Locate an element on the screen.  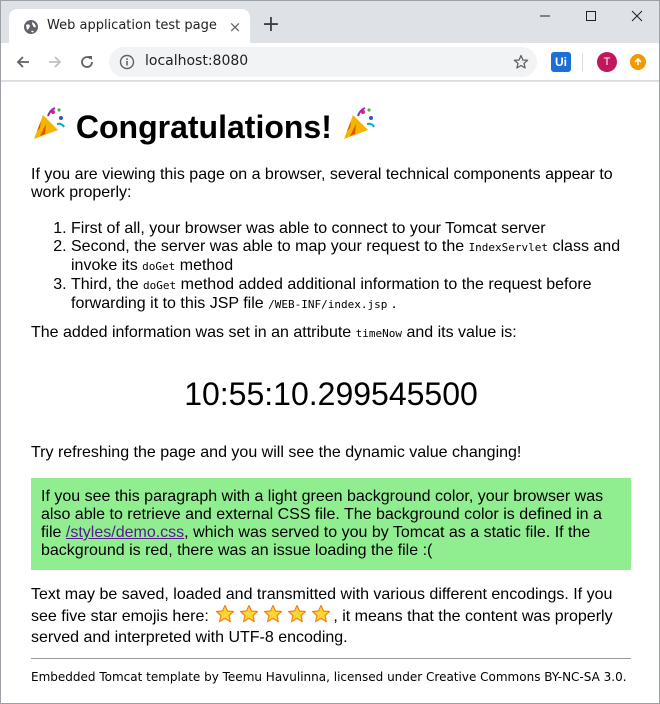
tab-close-icon: × is located at coordinates (235, 27).